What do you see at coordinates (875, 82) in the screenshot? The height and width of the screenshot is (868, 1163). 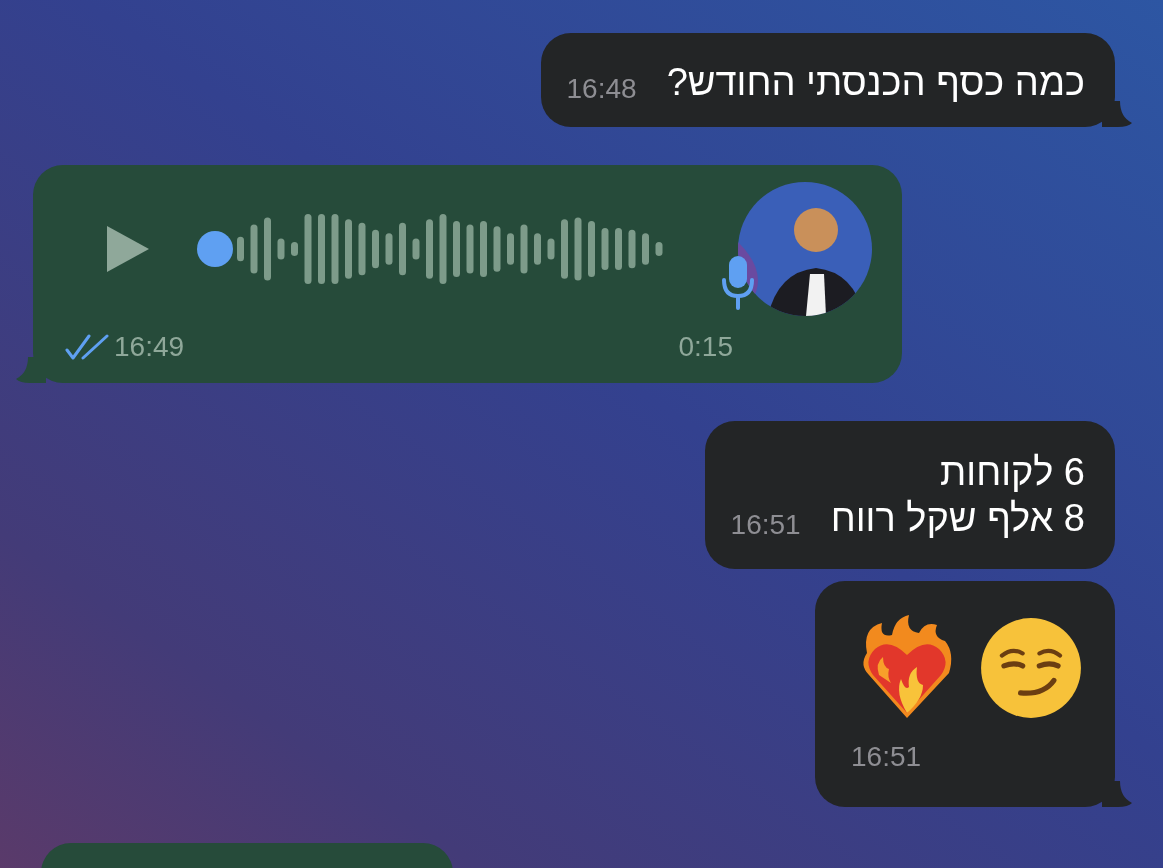 I see `message-text: כמה כסף הכנסתי החודש?` at bounding box center [875, 82].